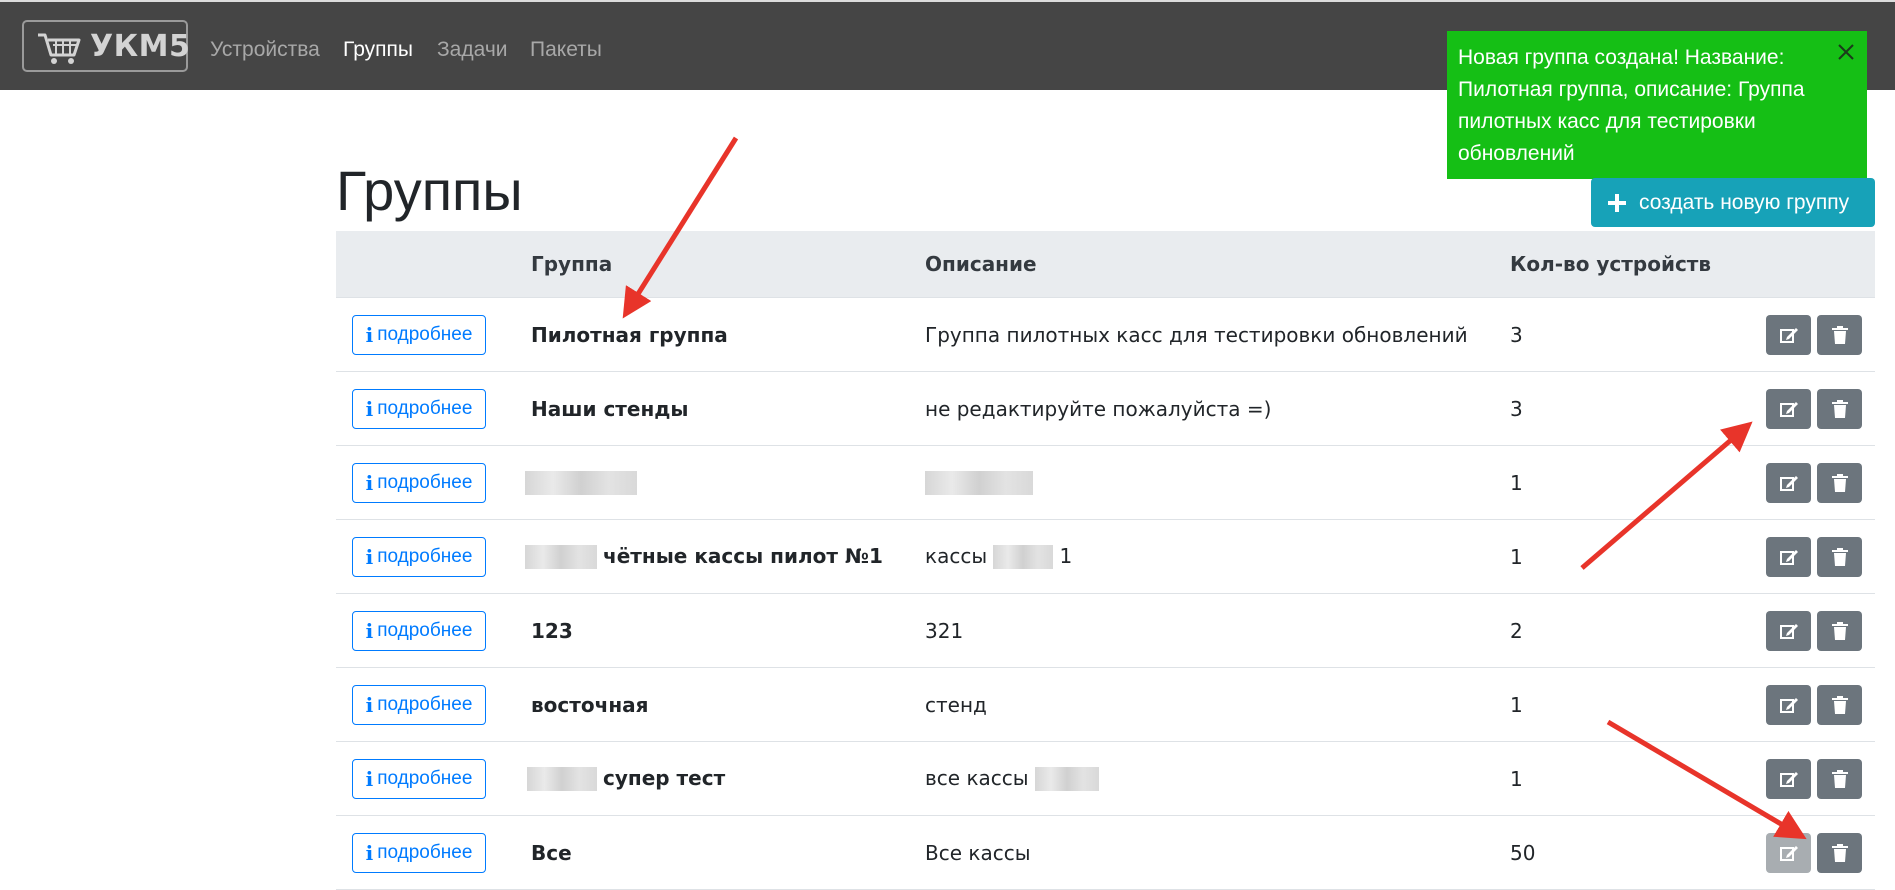 This screenshot has width=1895, height=890. Describe the element at coordinates (472, 50) in the screenshot. I see `nav-link-tasks: Задачи` at that location.